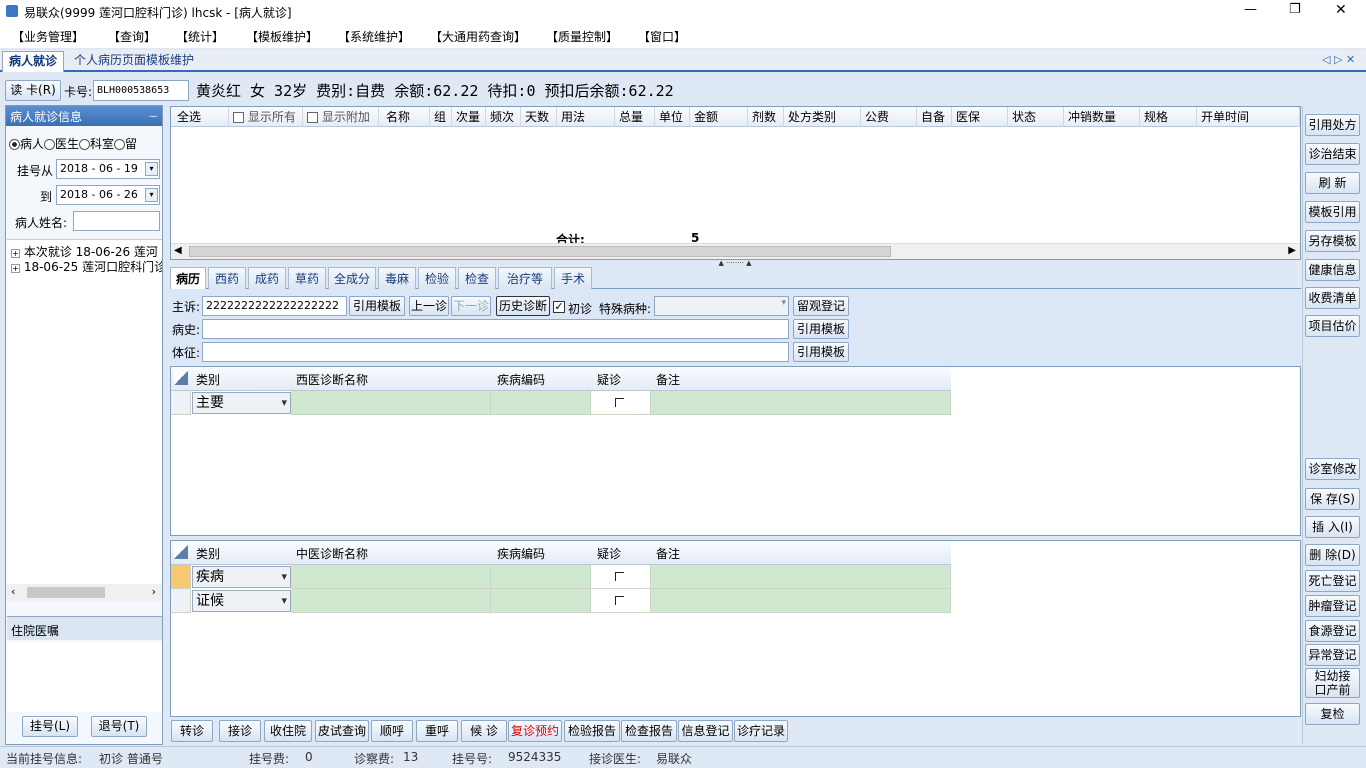 Image resolution: width=1366 pixels, height=768 pixels. Describe the element at coordinates (649, 731) in the screenshot. I see `exam-report-button: 检查报告` at that location.